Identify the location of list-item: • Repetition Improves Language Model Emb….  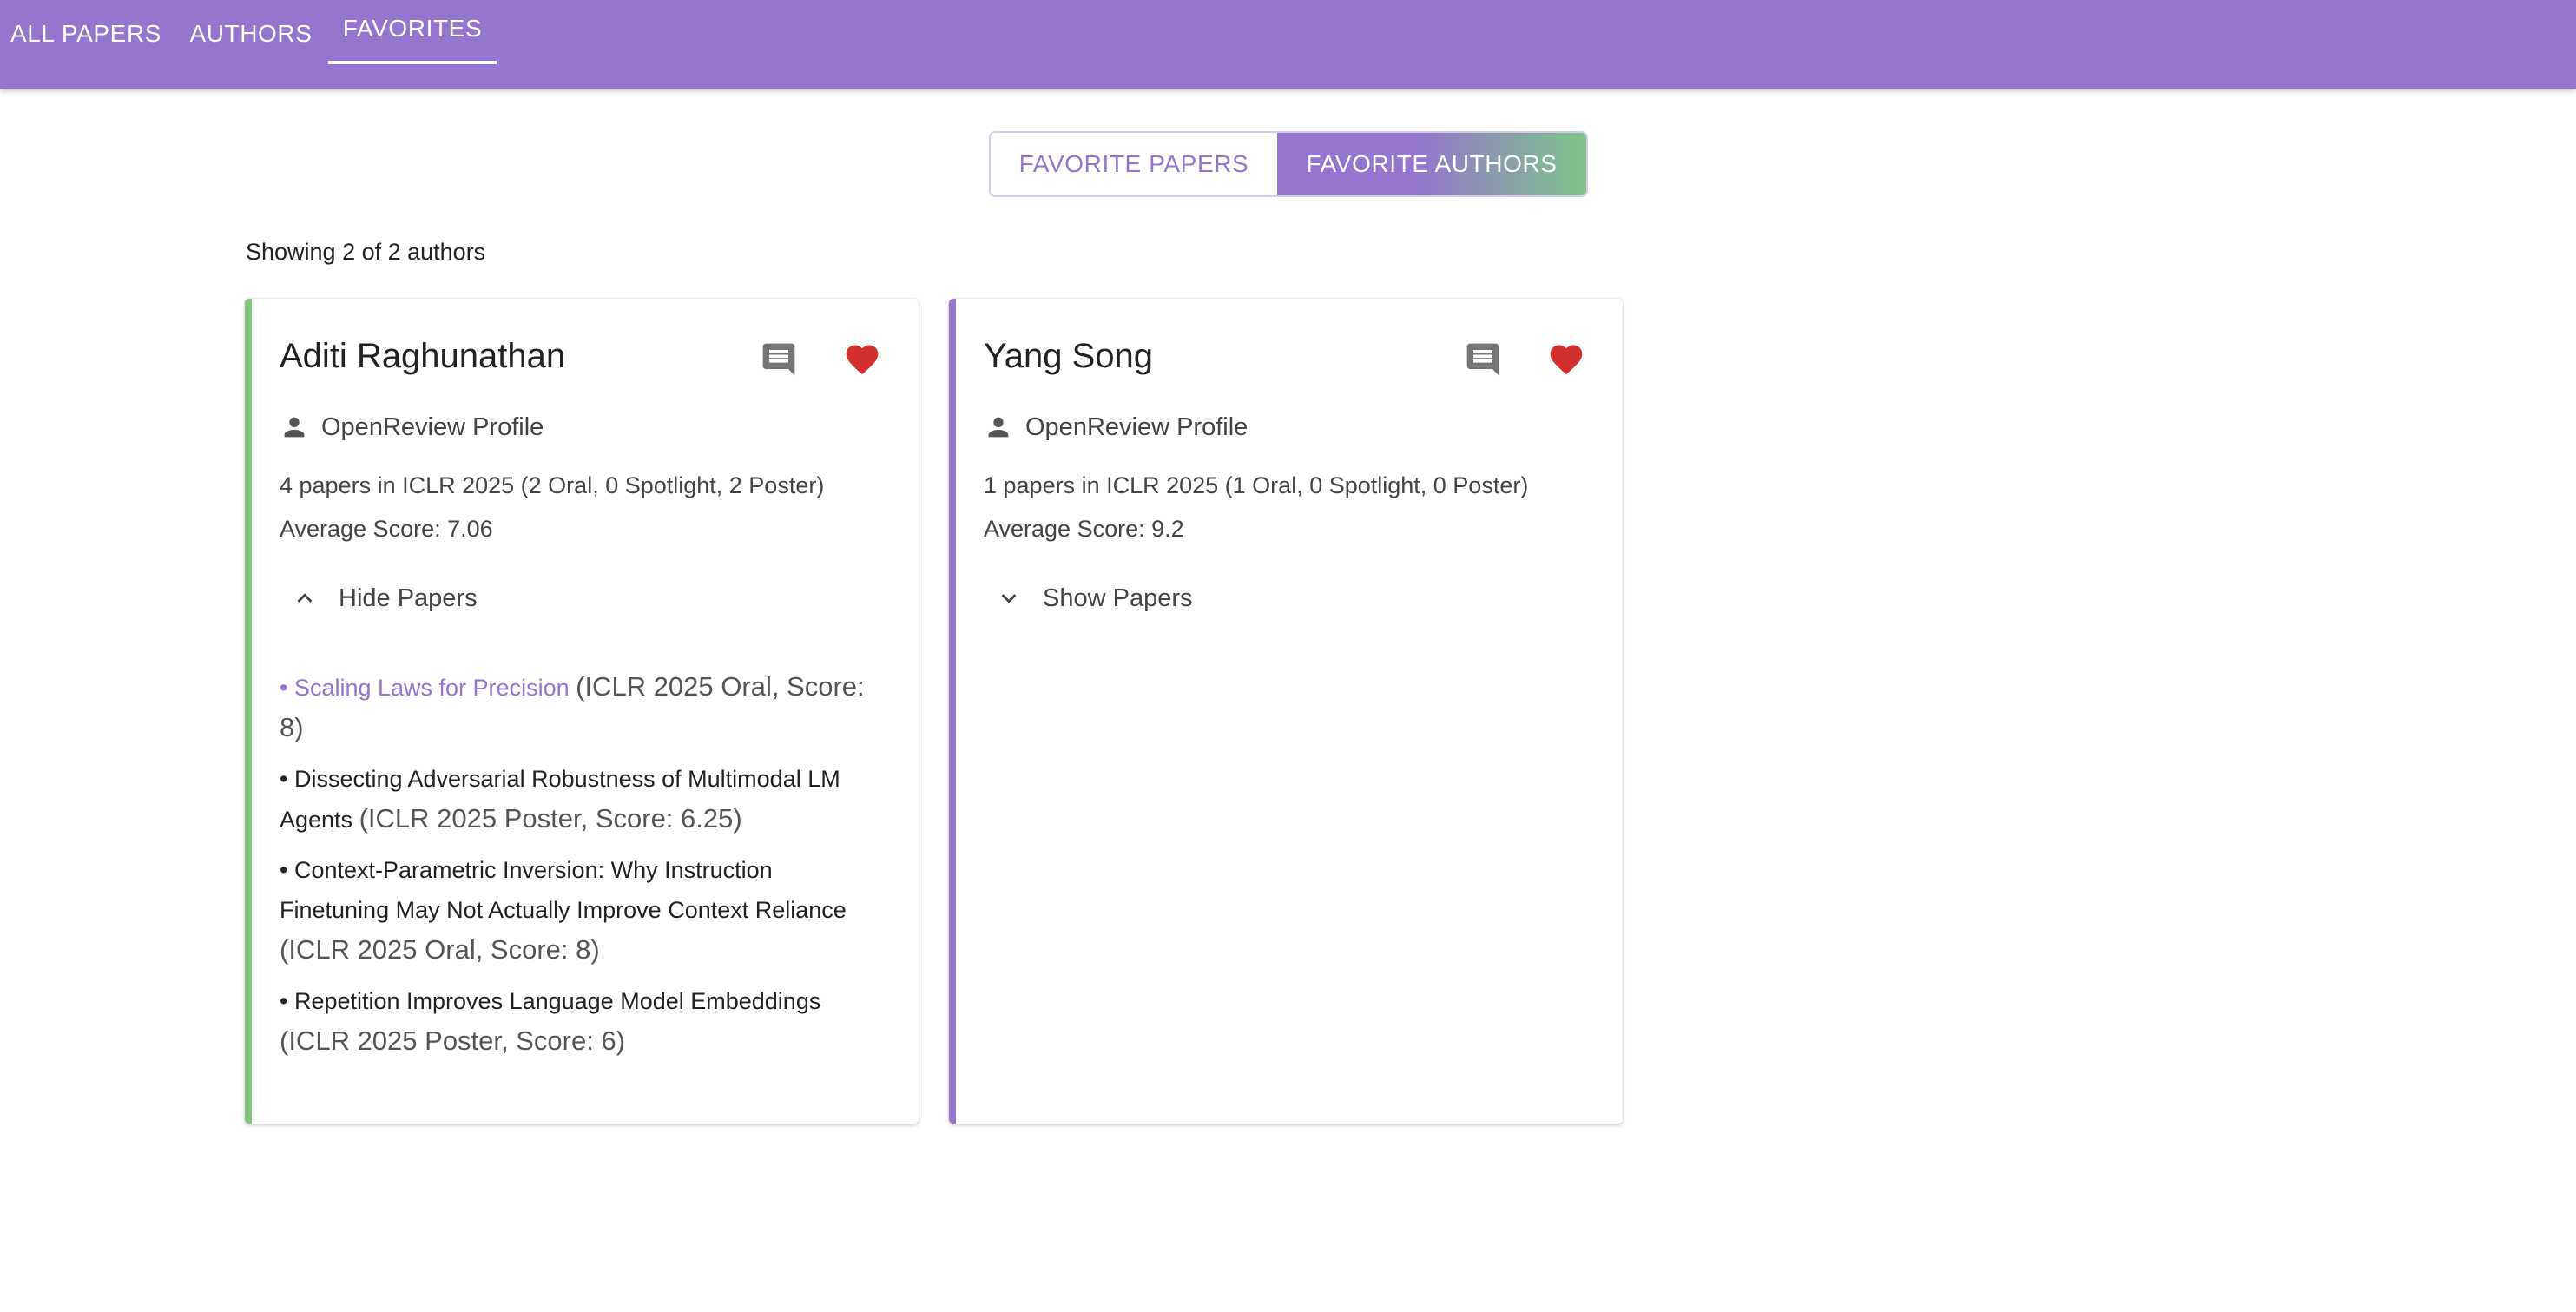
(583, 1021).